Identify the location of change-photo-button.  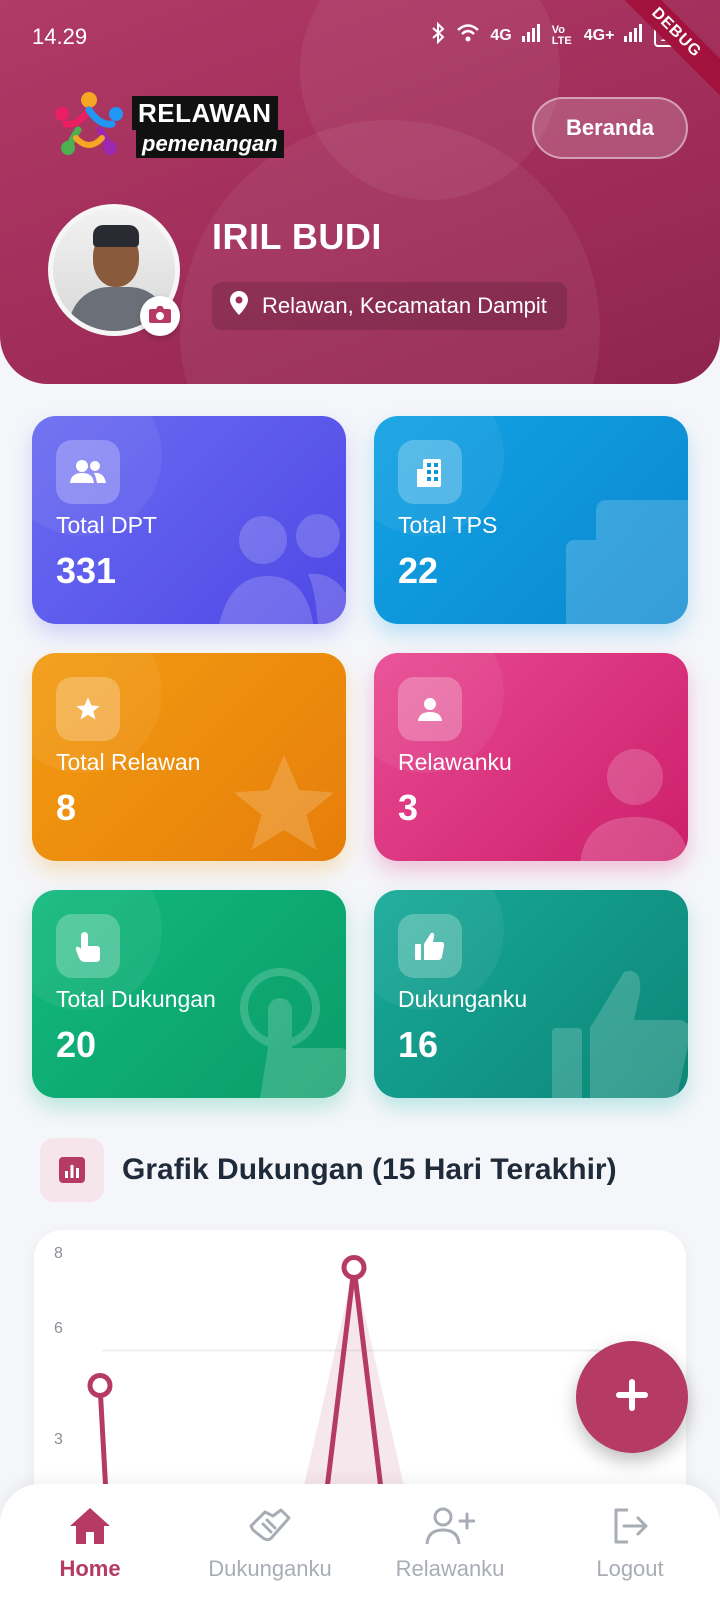
(160, 316).